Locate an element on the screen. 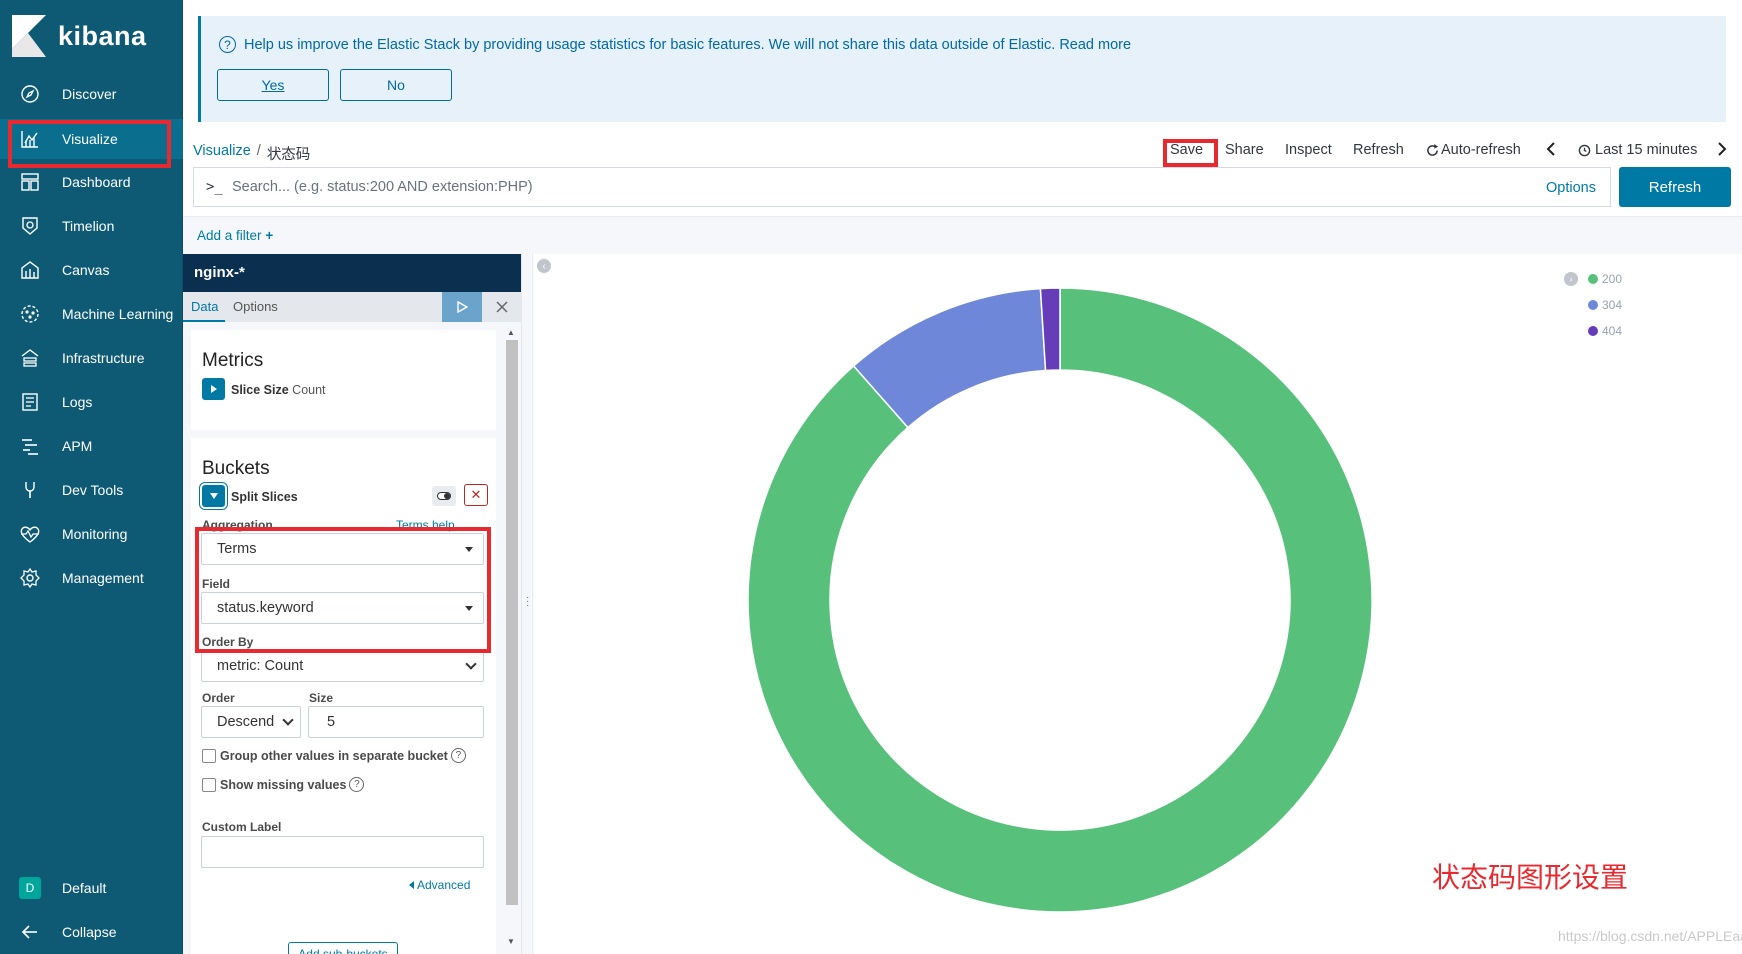  sidebar-item-infrastructure: Infrastructure is located at coordinates (91, 358).